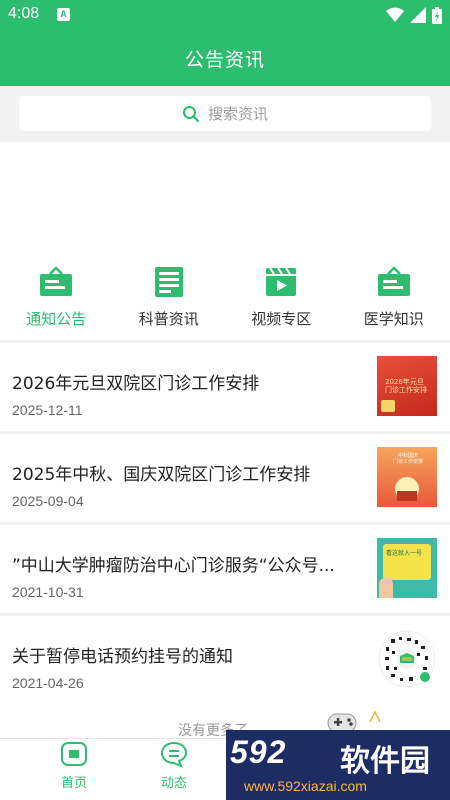 The height and width of the screenshot is (800, 450). What do you see at coordinates (47, 410) in the screenshot?
I see `news-date: 2025-12-11` at bounding box center [47, 410].